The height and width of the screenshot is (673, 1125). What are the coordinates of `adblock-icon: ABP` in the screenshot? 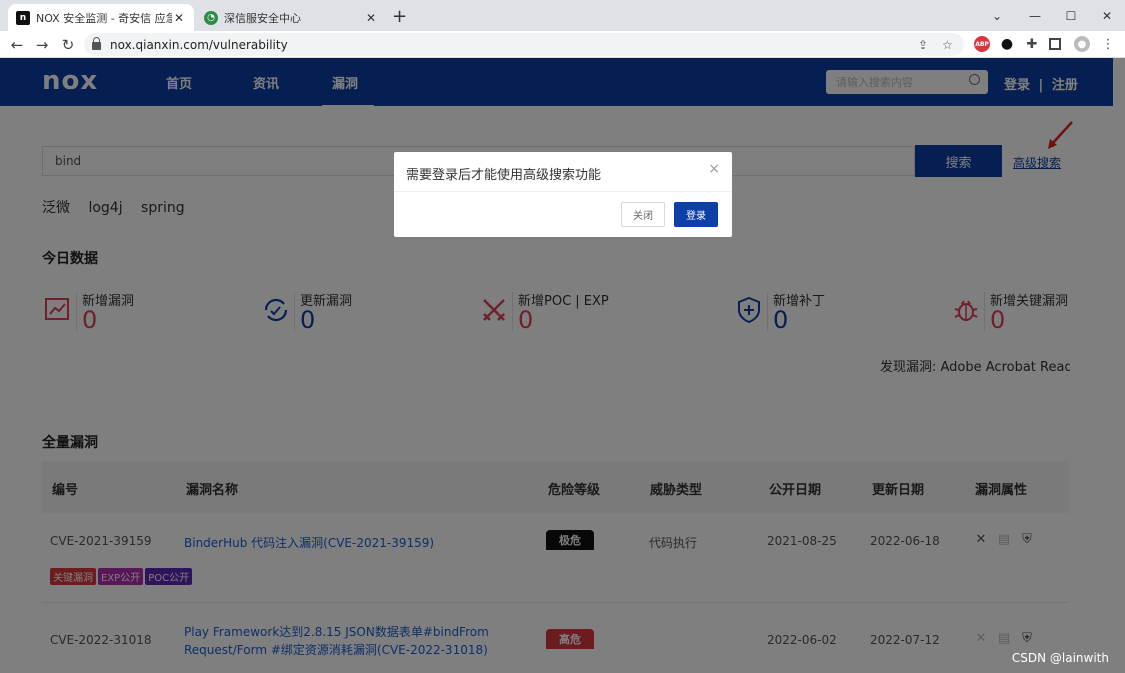 It's located at (982, 44).